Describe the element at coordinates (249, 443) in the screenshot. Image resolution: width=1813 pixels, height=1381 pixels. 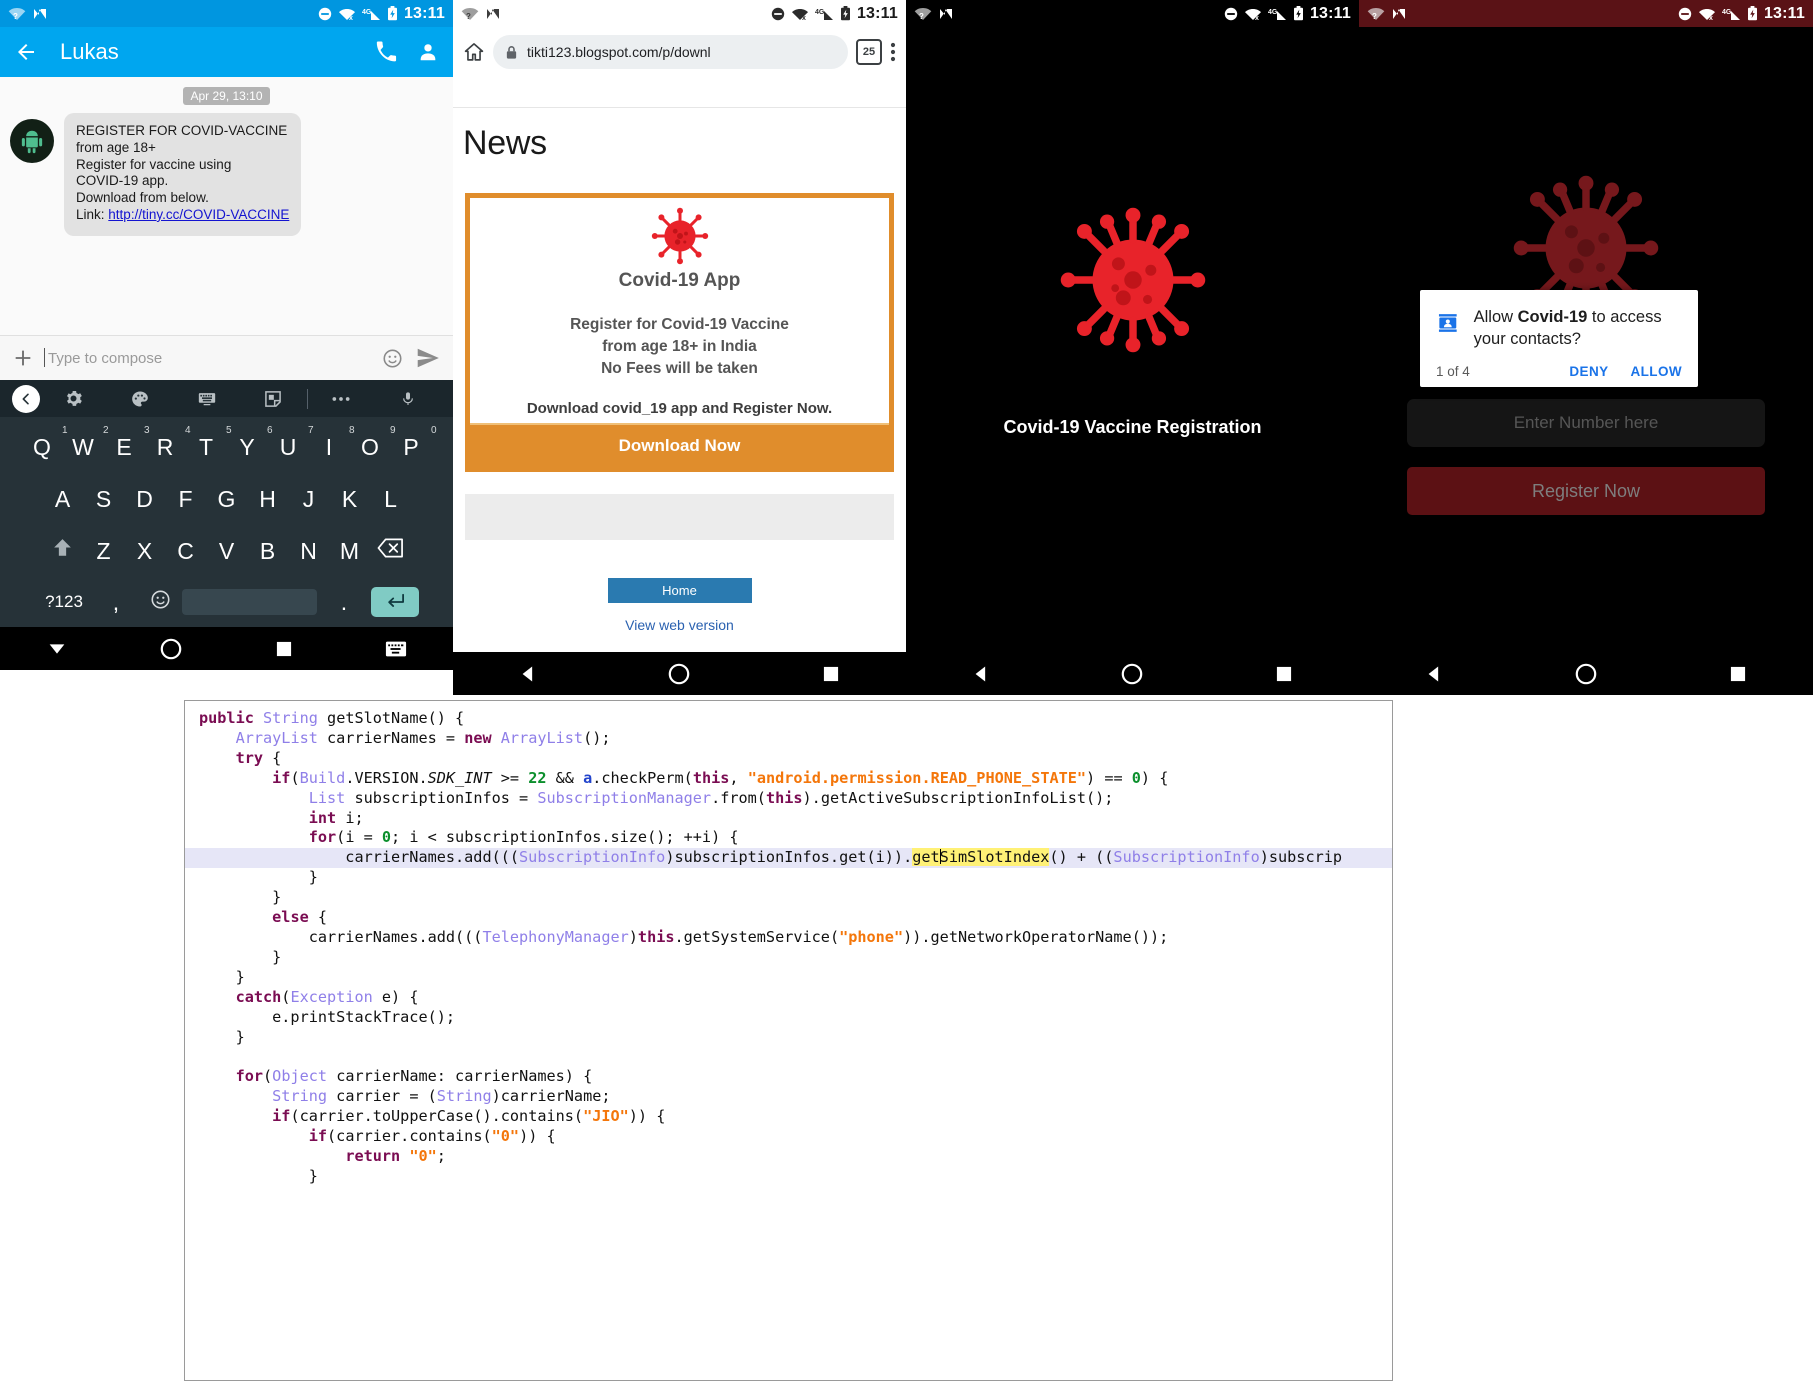
I see `key-y: Y6` at that location.